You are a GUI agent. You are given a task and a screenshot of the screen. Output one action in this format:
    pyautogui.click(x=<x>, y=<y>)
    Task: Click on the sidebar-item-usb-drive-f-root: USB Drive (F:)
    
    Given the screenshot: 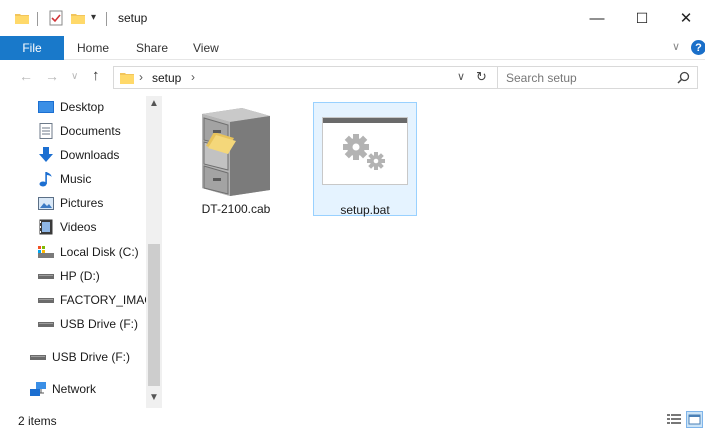 What is the action you would take?
    pyautogui.click(x=80, y=357)
    